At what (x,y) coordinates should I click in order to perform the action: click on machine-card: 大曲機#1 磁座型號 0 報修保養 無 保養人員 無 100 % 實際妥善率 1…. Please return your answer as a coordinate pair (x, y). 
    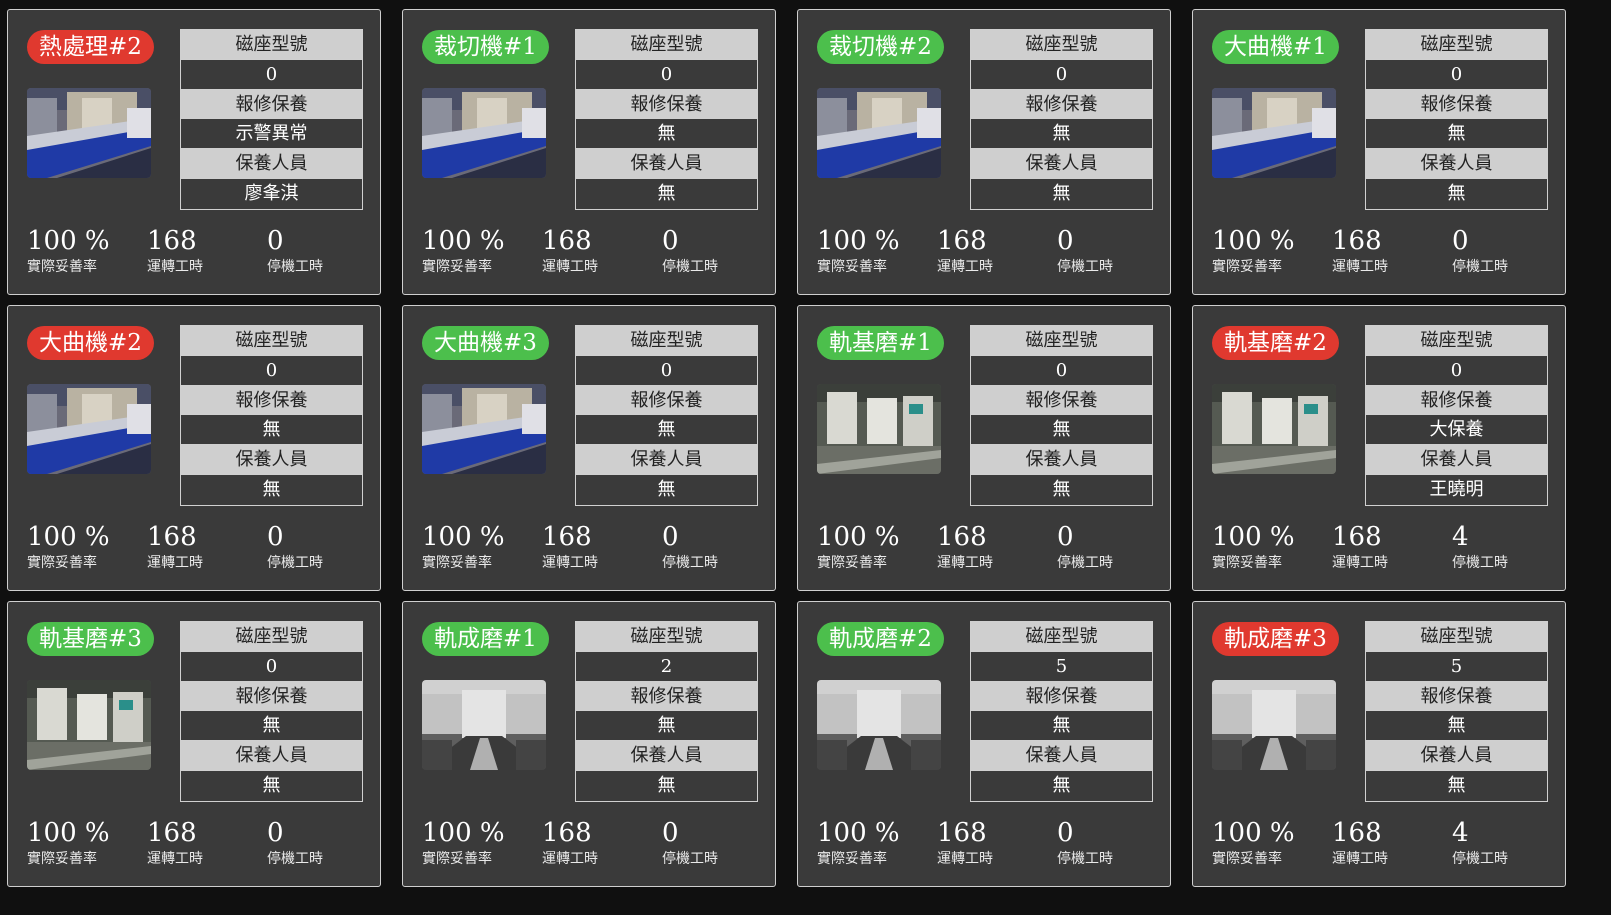
    Looking at the image, I should click on (1379, 152).